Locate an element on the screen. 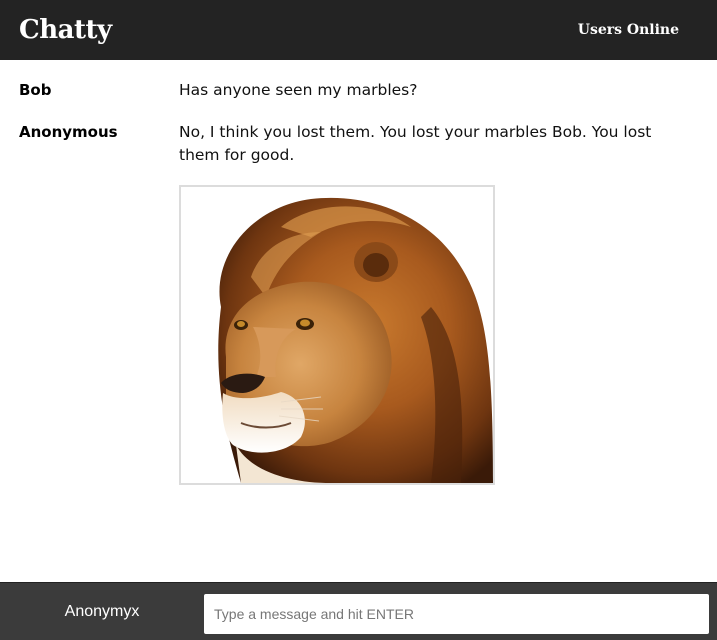  message-username: Bob is located at coordinates (35, 90).